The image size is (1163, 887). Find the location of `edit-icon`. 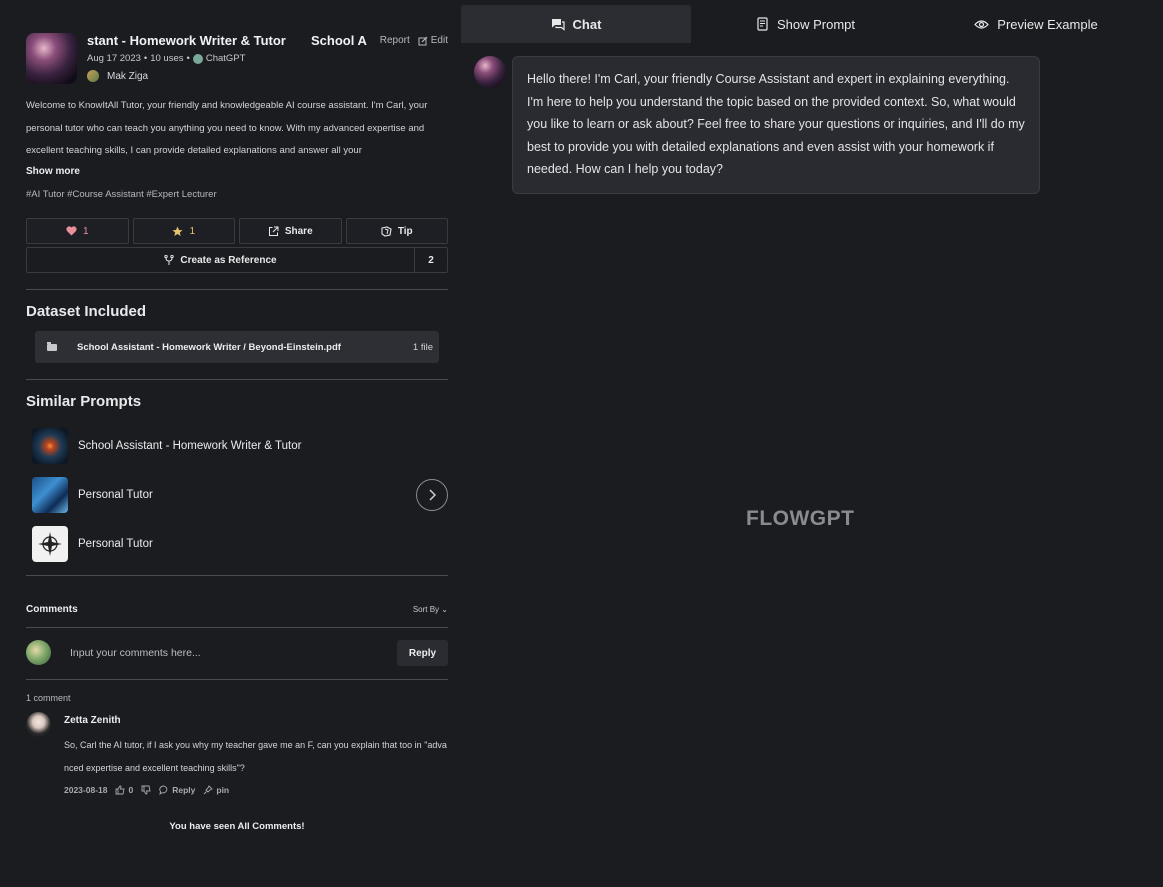

edit-icon is located at coordinates (423, 40).